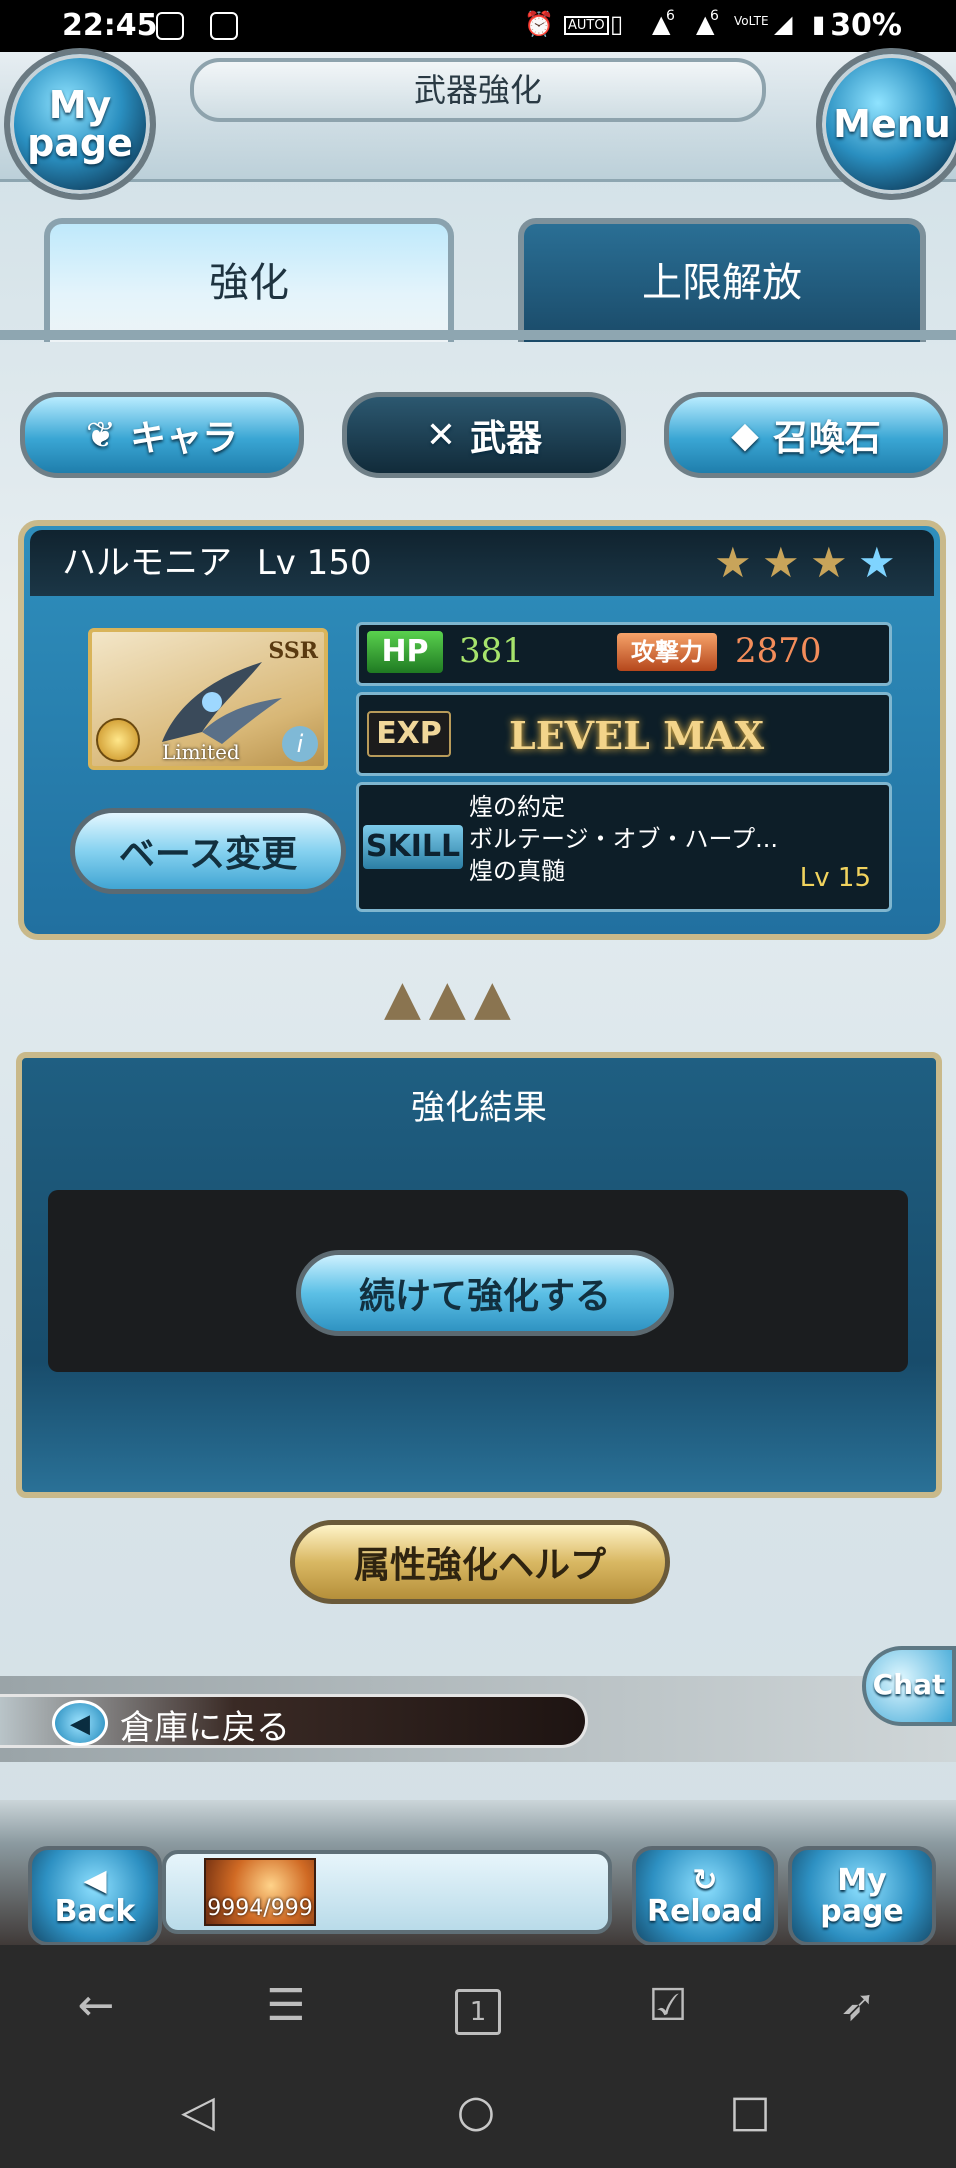 The height and width of the screenshot is (2168, 956). Describe the element at coordinates (617, 24) in the screenshot. I see `vibrate-icon: ▯` at that location.